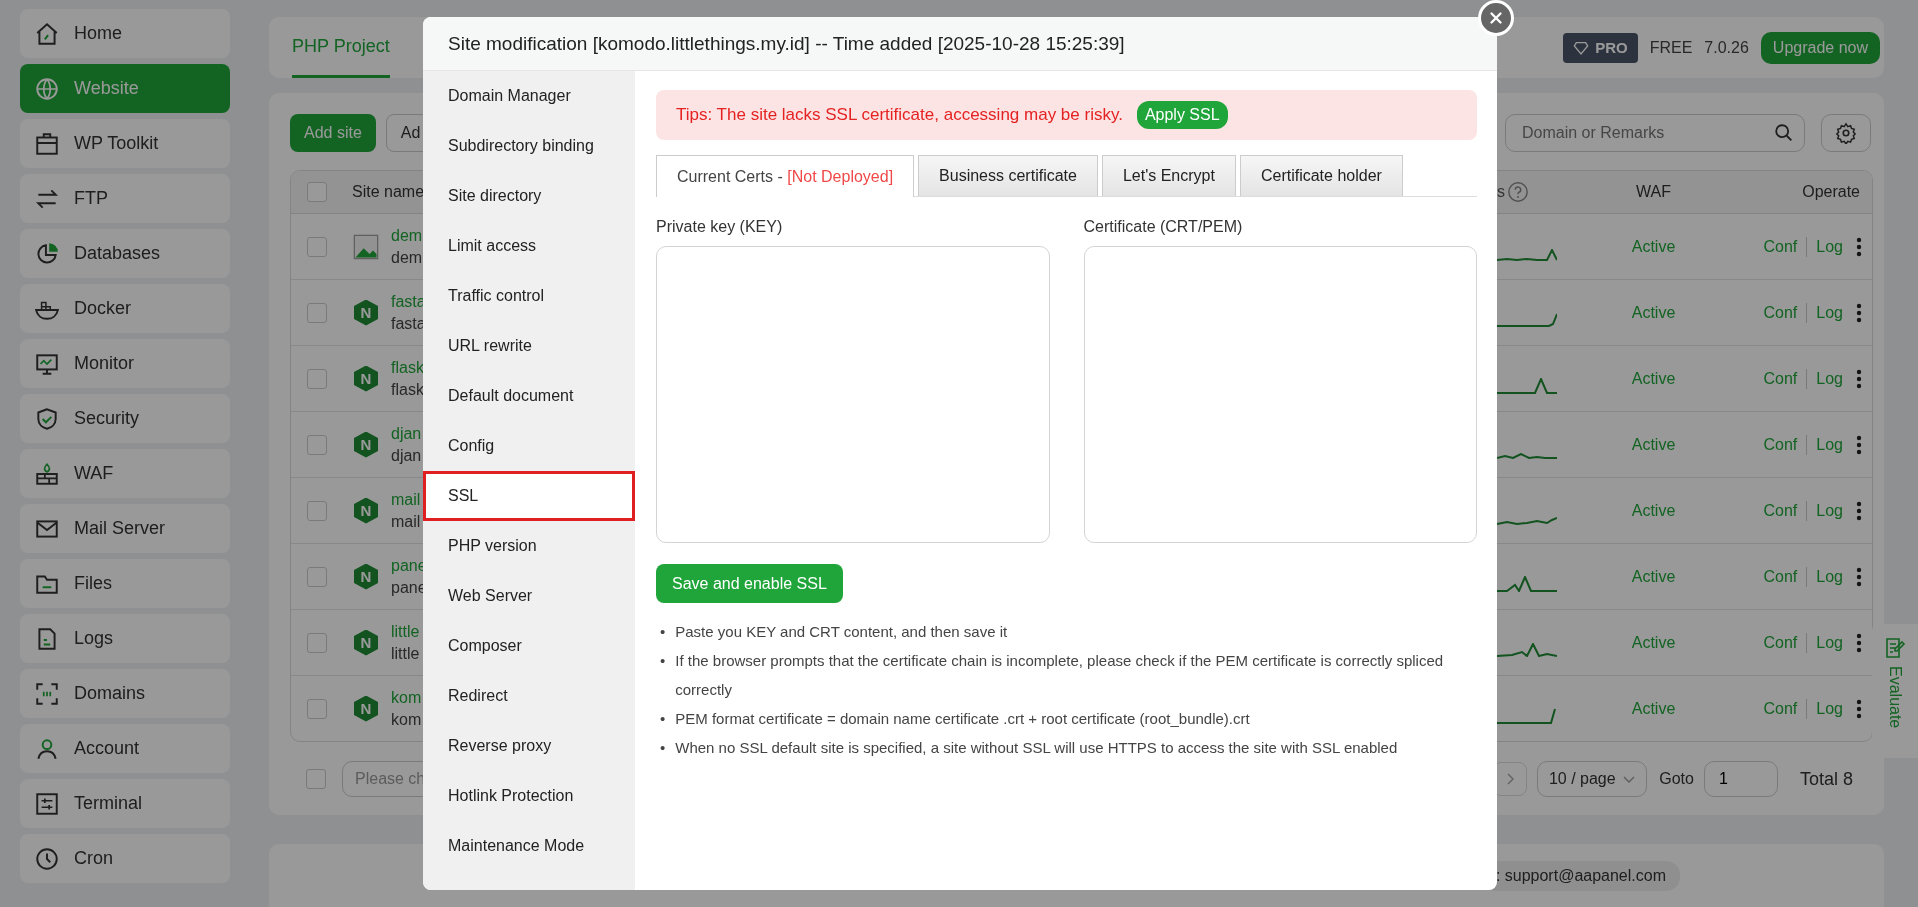 The height and width of the screenshot is (907, 1918). I want to click on settings-menu-item: SSL, so click(529, 496).